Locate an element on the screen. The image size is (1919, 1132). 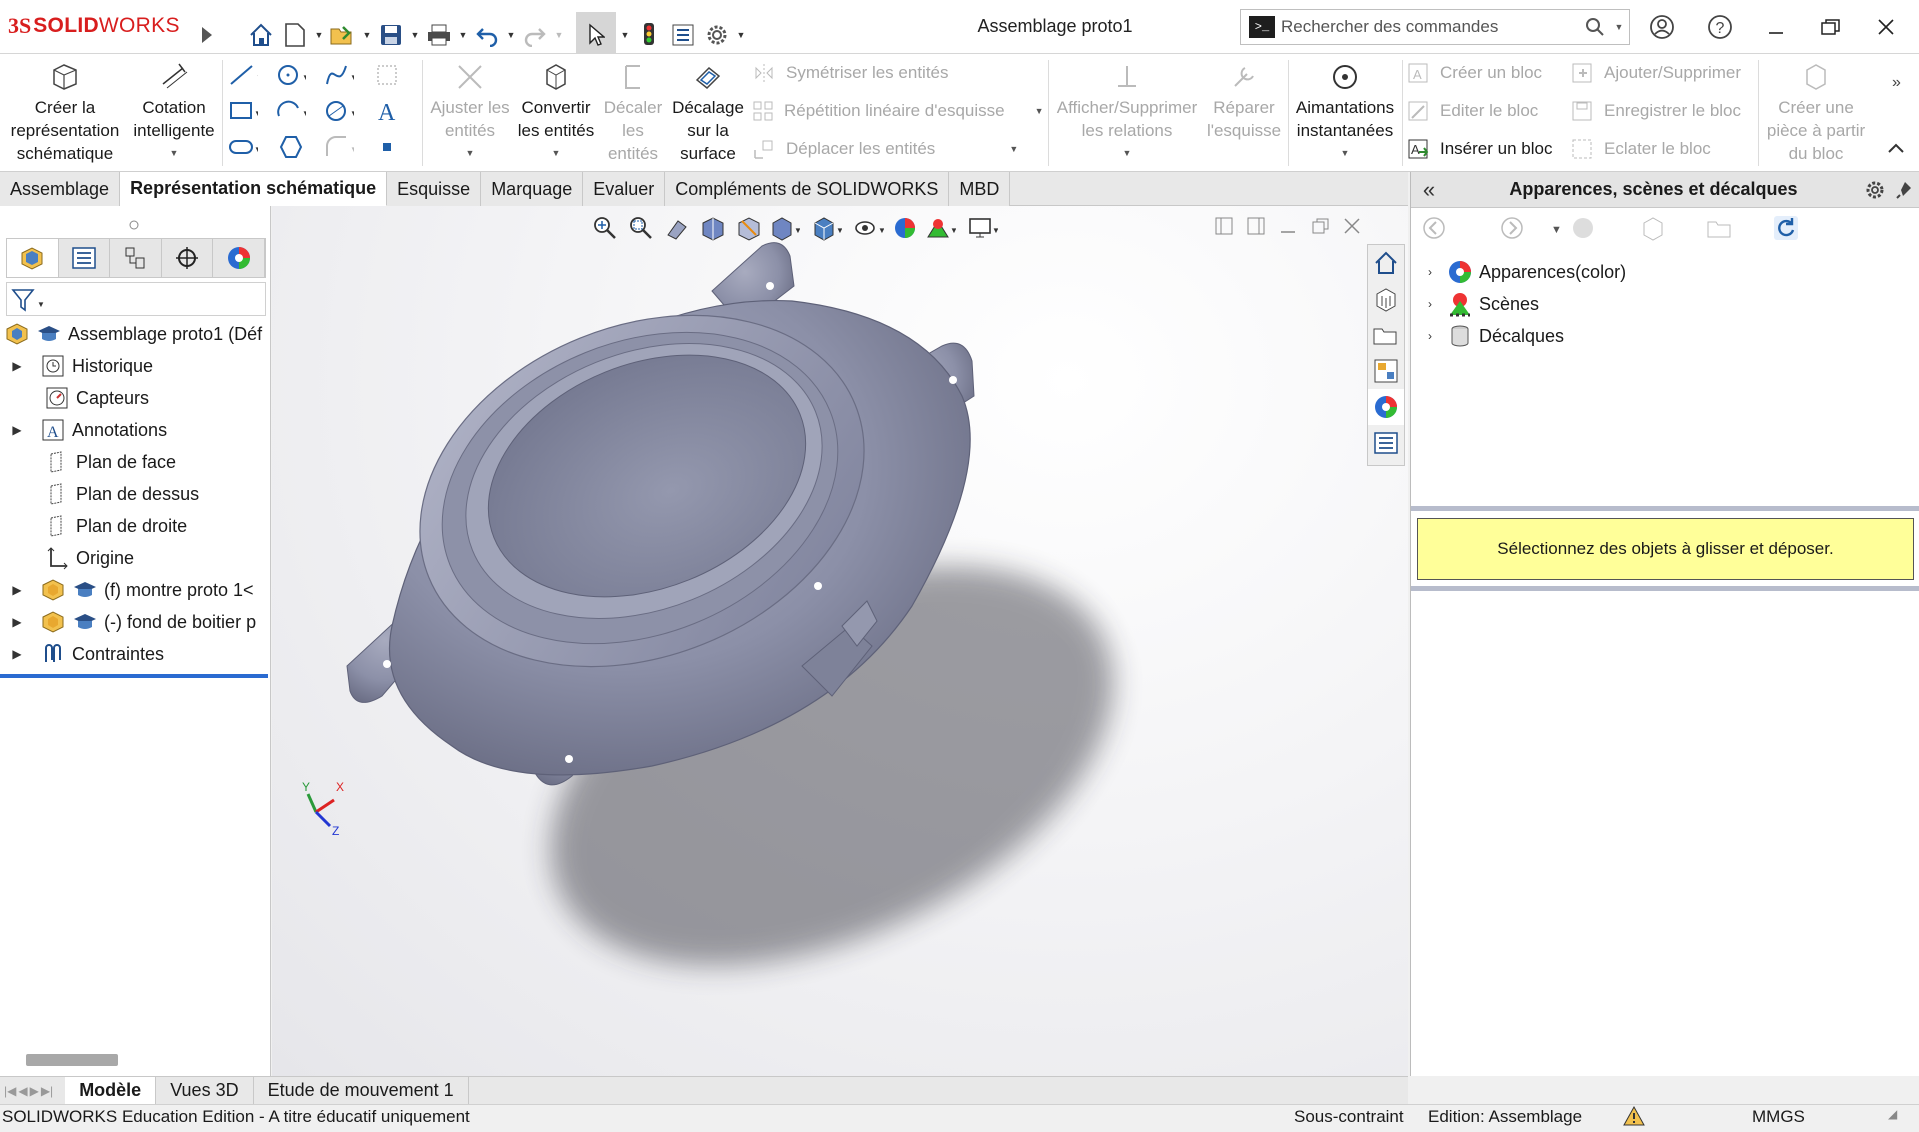
tab-modele: Modèle is located at coordinates (111, 1090).